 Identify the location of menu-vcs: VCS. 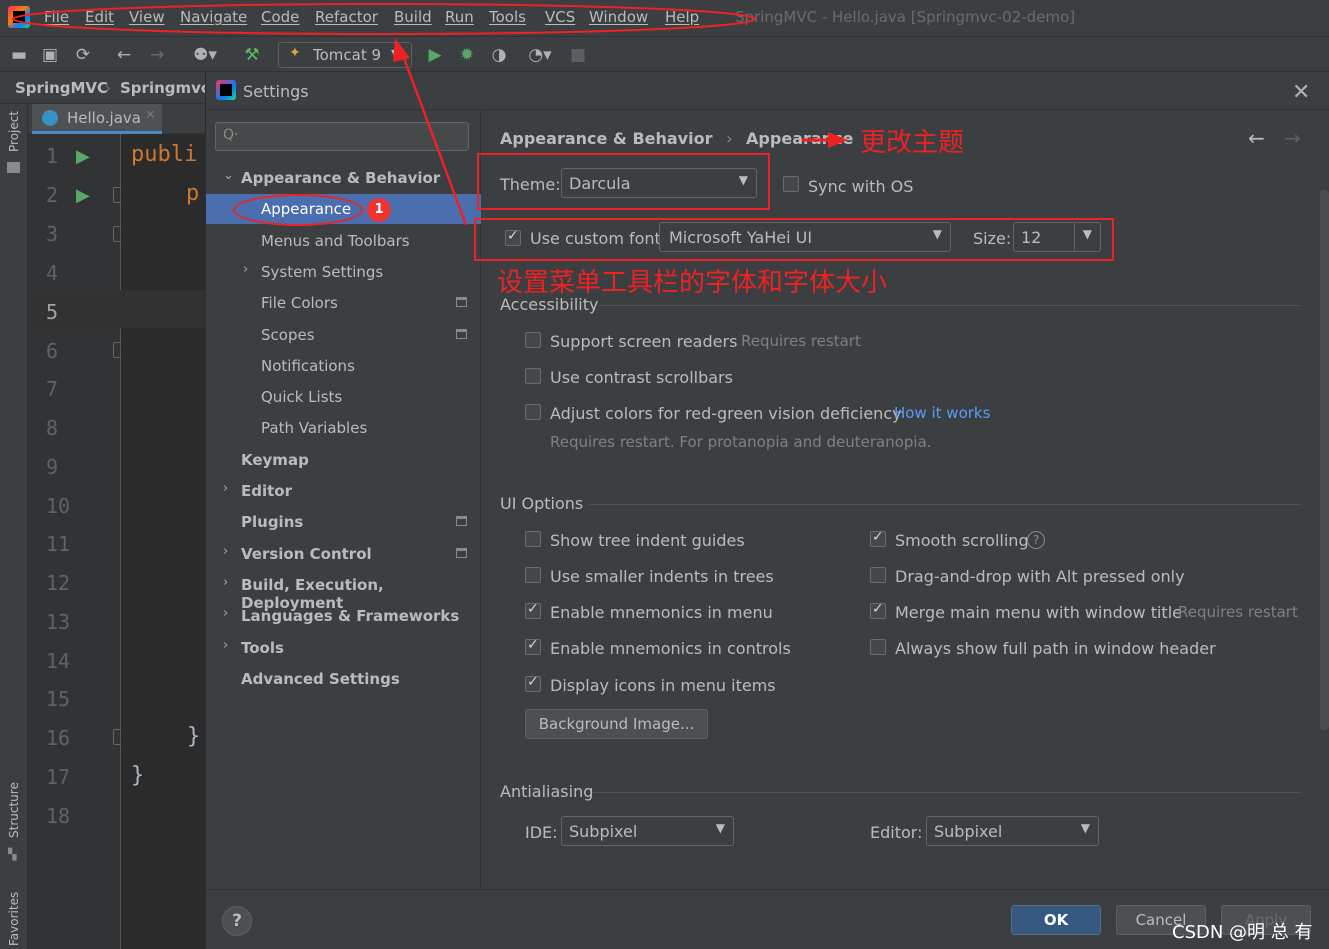
(560, 17).